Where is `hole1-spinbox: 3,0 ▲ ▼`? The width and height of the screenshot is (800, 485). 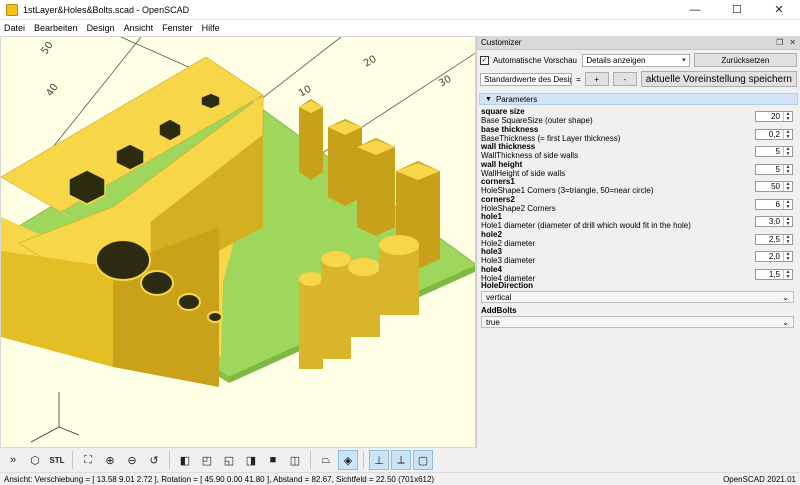
hole1-spinbox: 3,0 ▲ ▼ is located at coordinates (774, 221).